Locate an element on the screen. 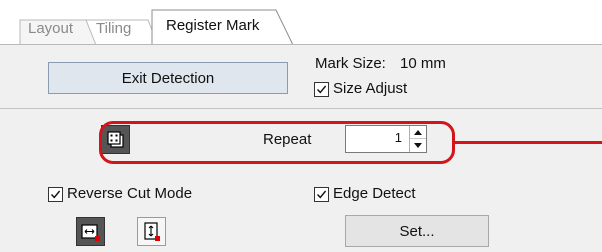 This screenshot has width=602, height=252. horizontal-direction-icon is located at coordinates (90, 231).